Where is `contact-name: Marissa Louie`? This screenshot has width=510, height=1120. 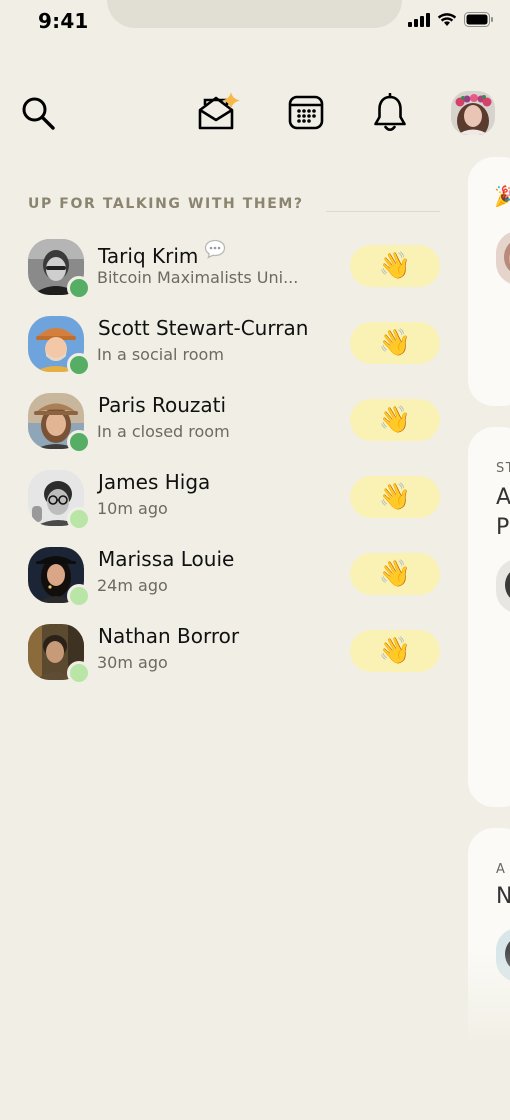
contact-name: Marissa Louie is located at coordinates (166, 559).